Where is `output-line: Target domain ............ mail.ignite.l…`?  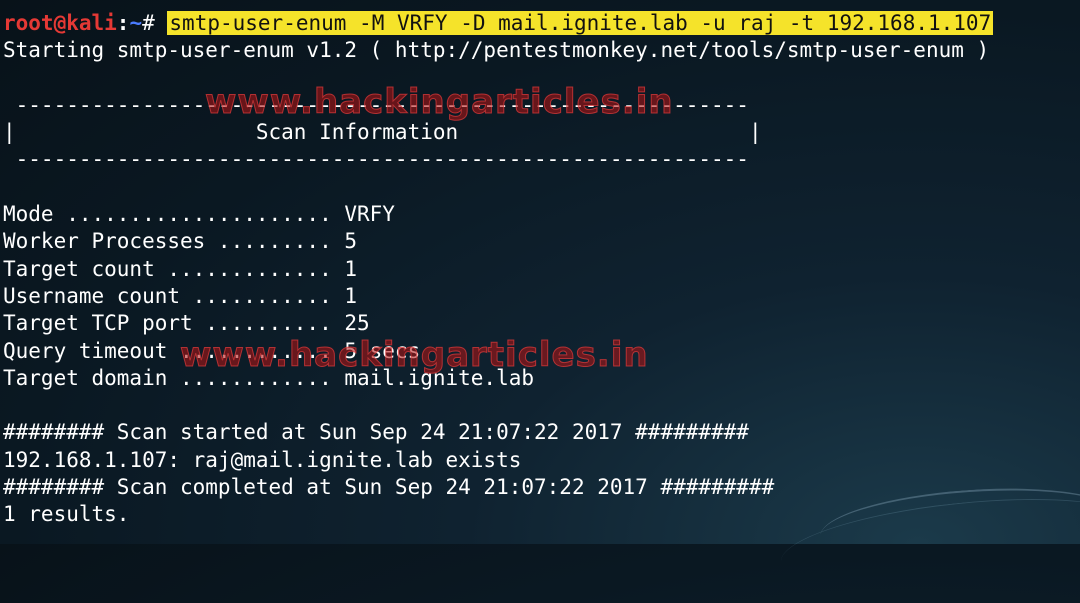
output-line: Target domain ............ mail.ignite.l… is located at coordinates (269, 377).